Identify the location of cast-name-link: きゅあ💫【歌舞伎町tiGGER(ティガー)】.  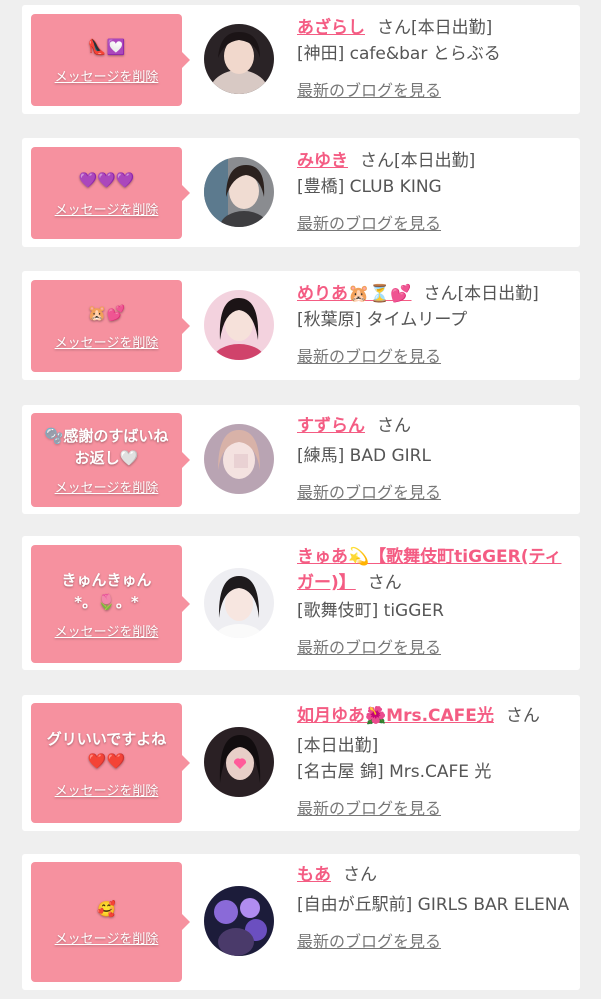
(429, 570).